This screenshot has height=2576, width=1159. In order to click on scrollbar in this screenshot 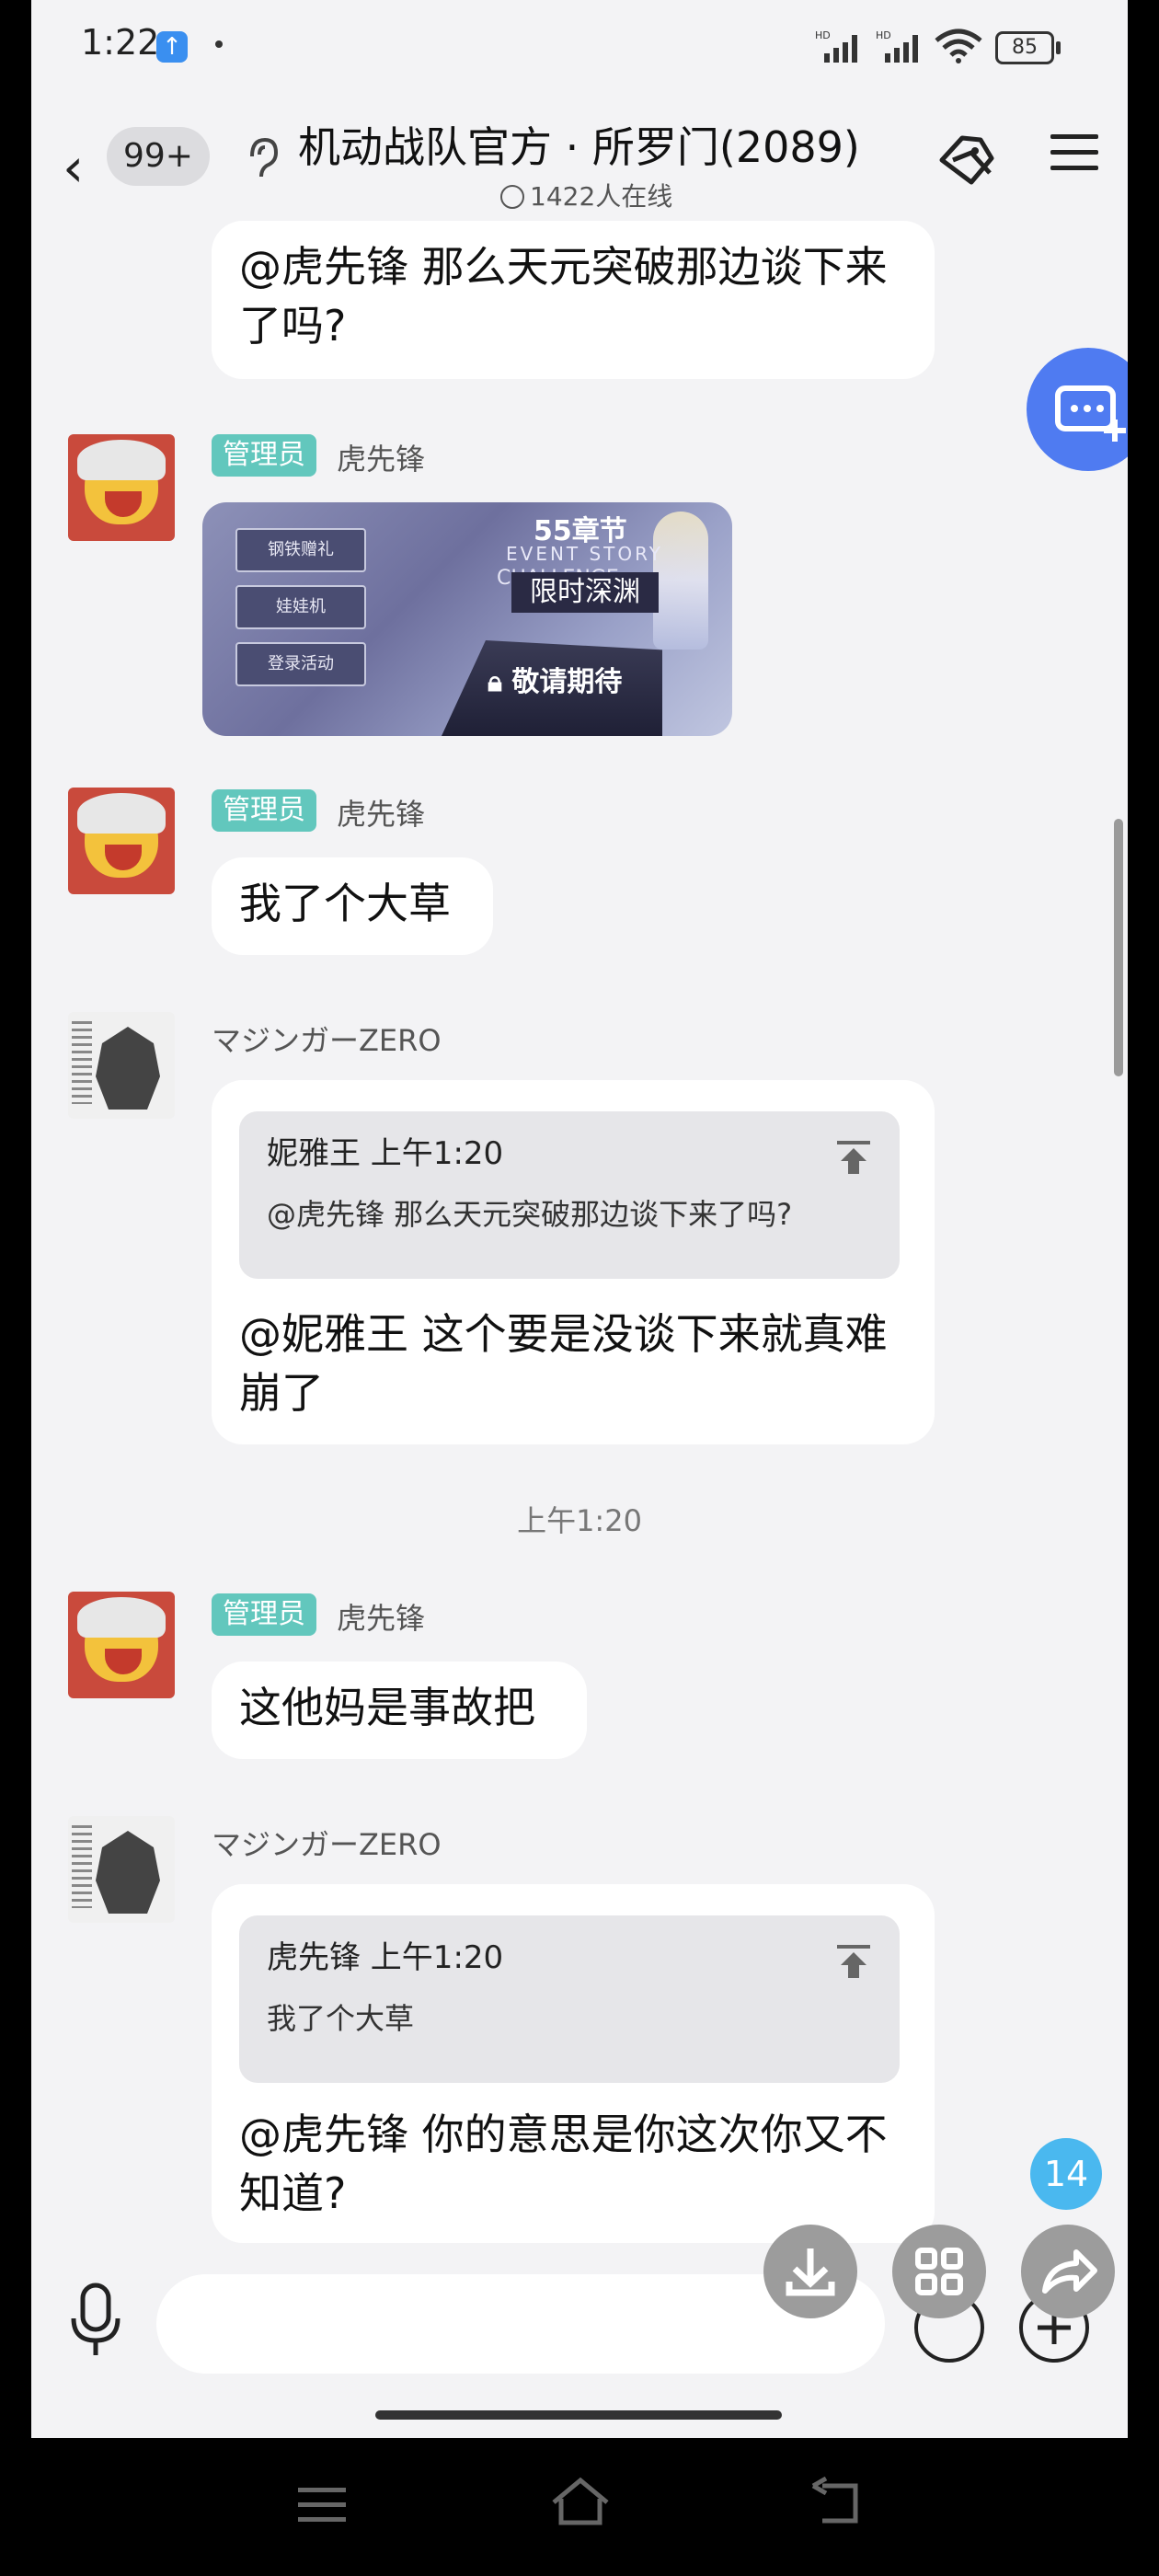, I will do `click(1118, 947)`.